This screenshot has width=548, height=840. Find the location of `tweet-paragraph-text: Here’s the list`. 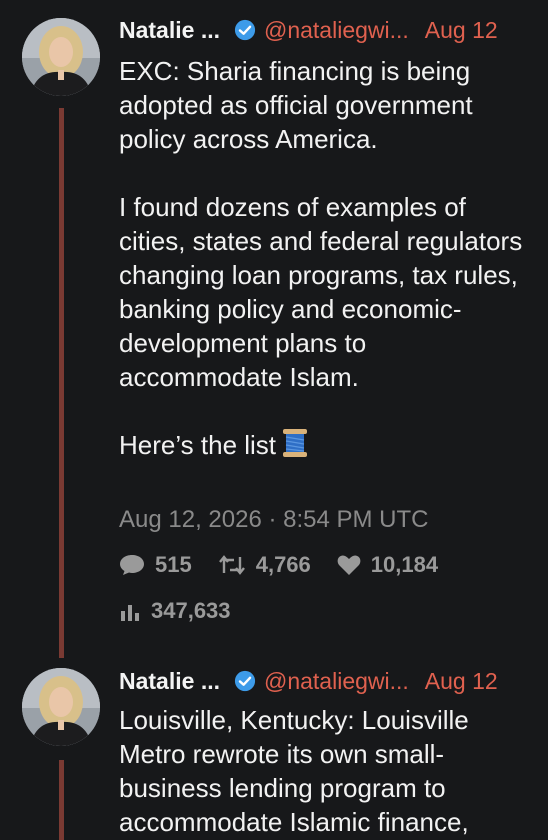

tweet-paragraph-text: Here’s the list is located at coordinates (198, 445).